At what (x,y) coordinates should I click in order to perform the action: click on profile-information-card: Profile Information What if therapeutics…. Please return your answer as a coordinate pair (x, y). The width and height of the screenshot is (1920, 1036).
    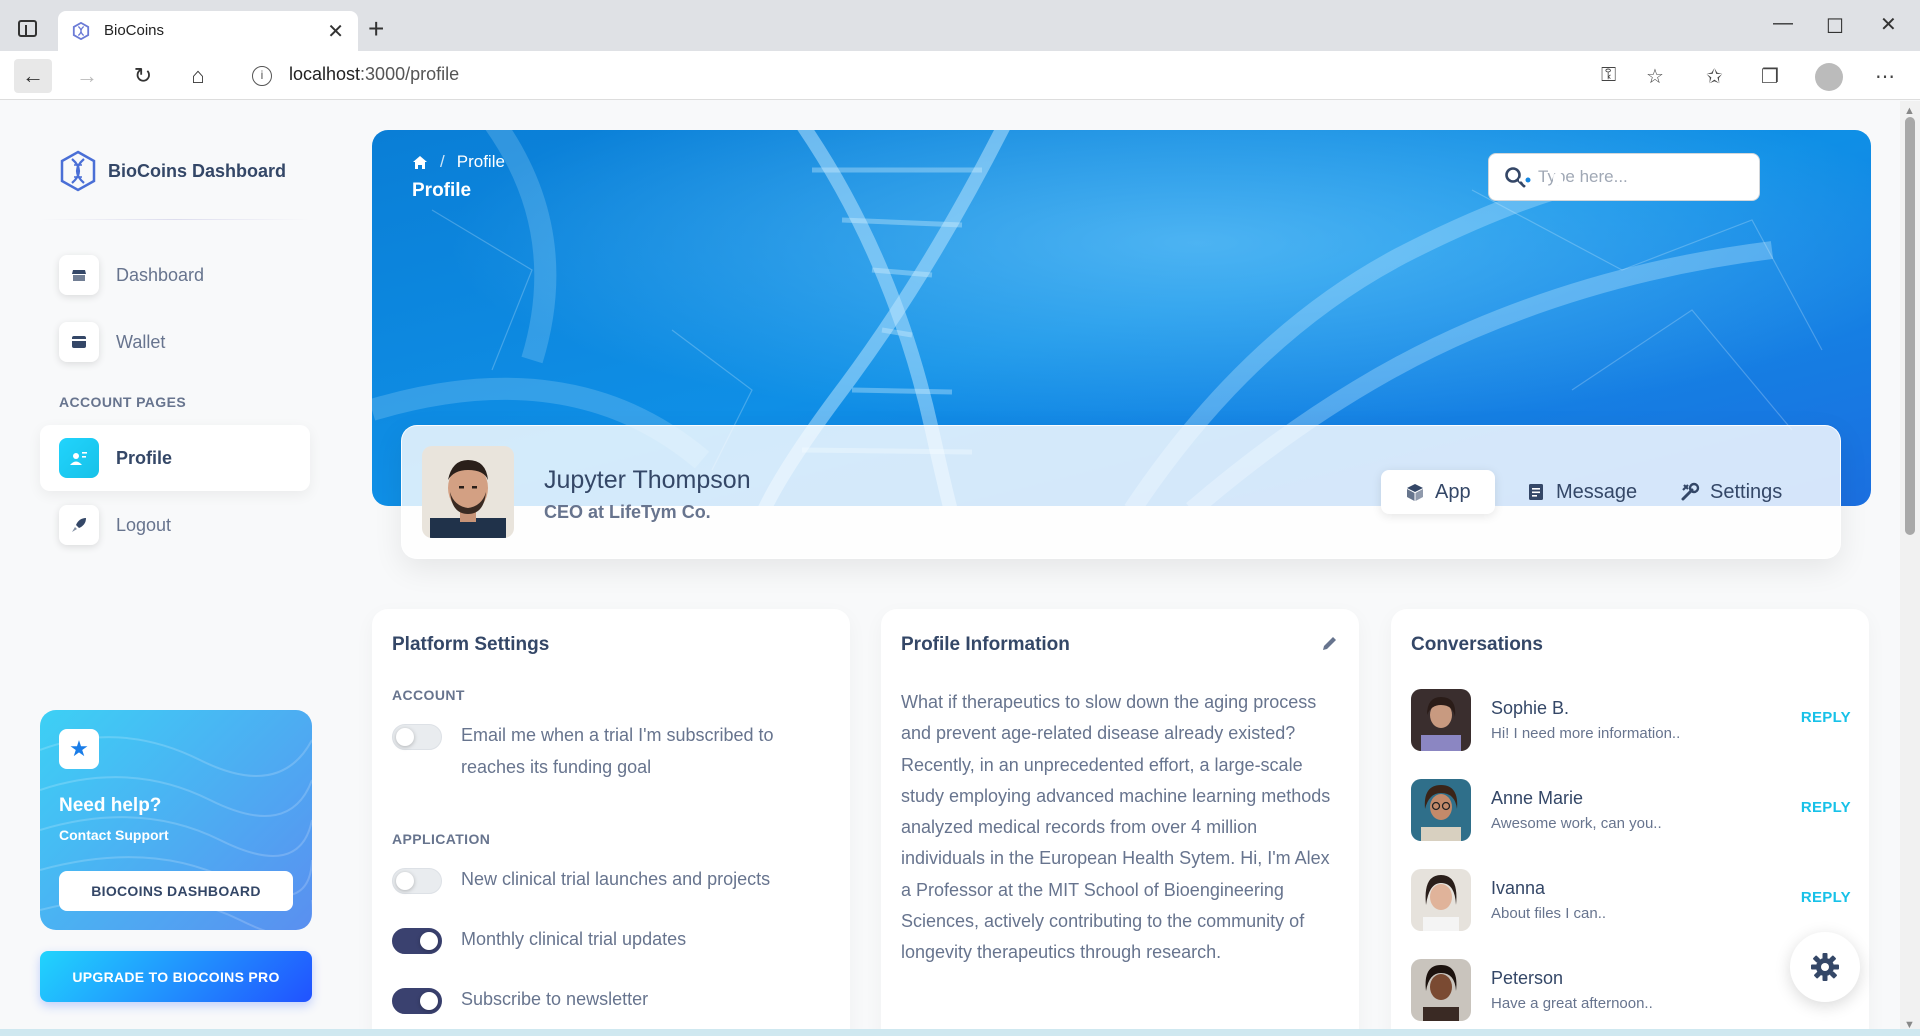
    Looking at the image, I should click on (1120, 822).